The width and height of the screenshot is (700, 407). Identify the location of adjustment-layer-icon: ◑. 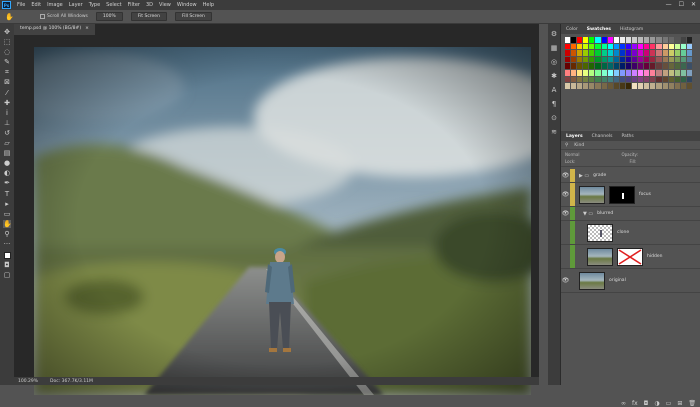
(656, 403).